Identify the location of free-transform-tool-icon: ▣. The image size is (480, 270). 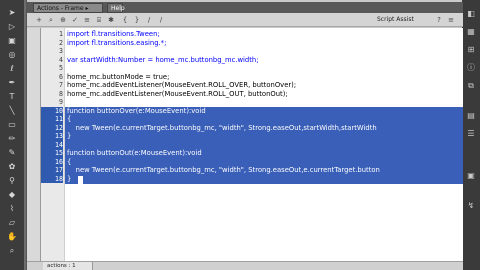
(12, 41).